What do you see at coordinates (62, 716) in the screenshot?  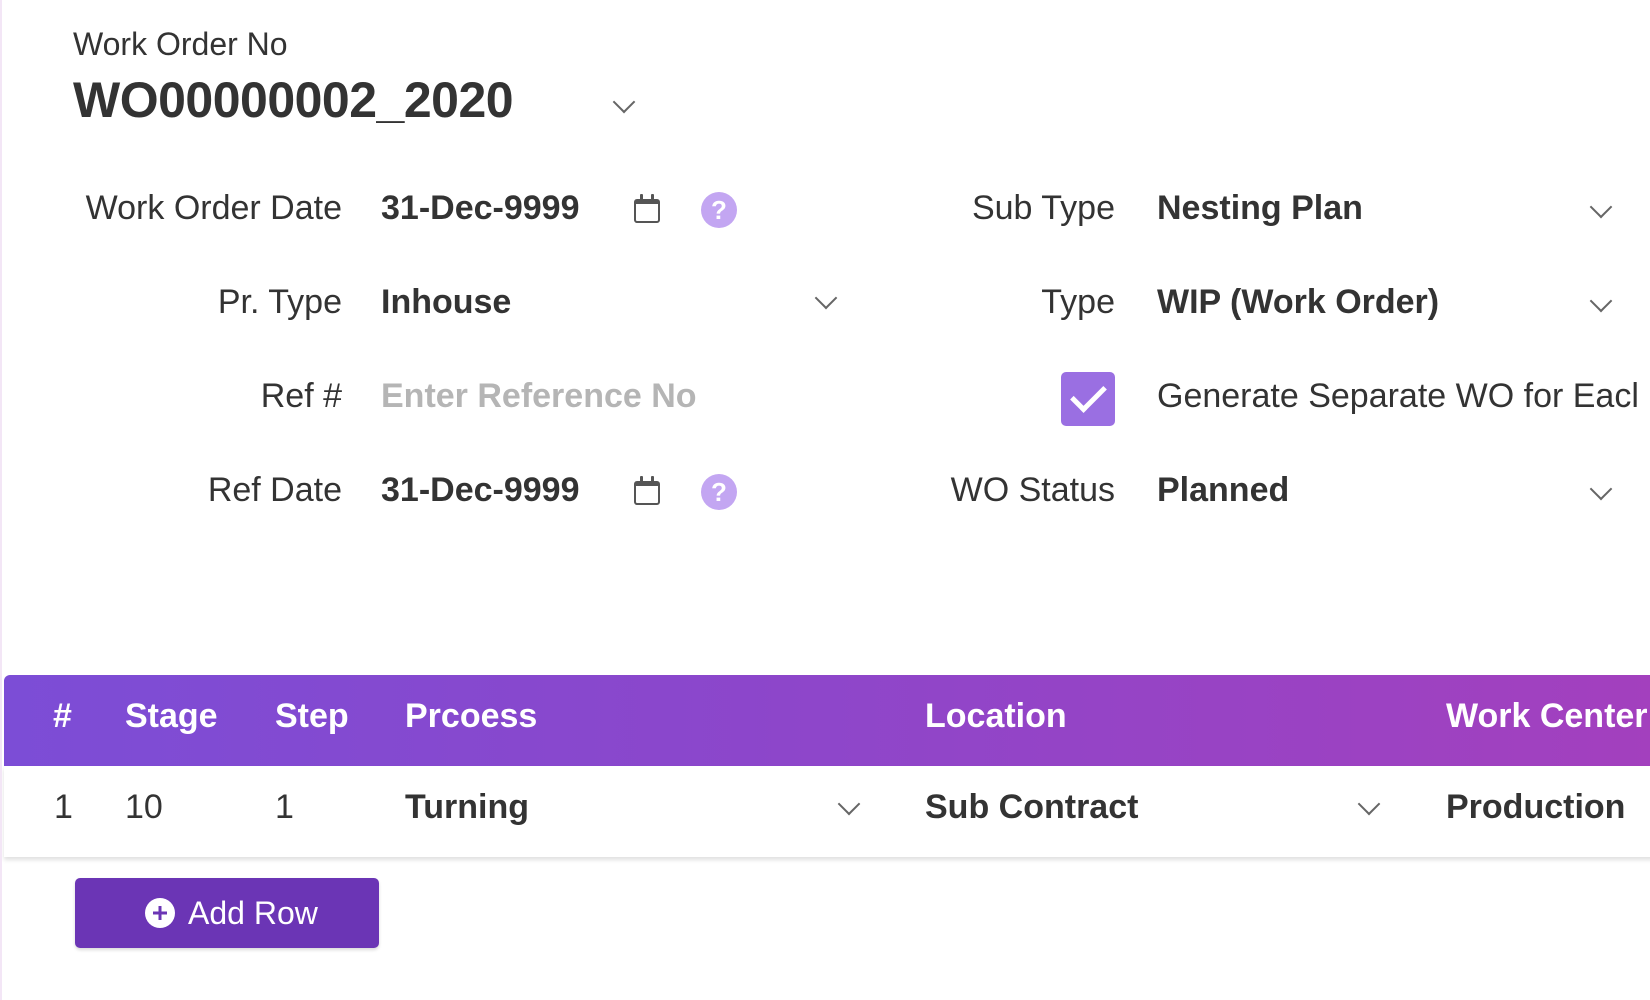 I see `column-header-index: #` at bounding box center [62, 716].